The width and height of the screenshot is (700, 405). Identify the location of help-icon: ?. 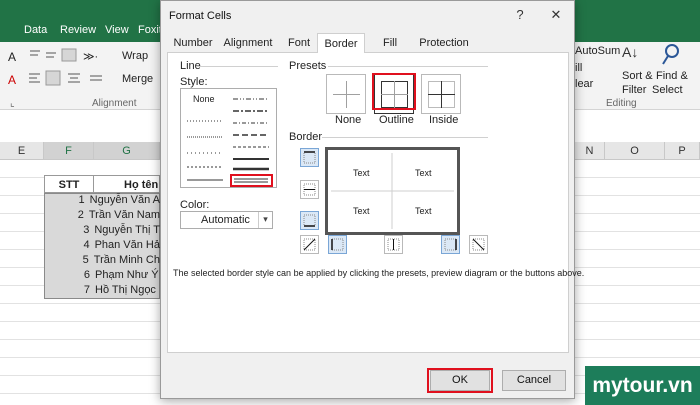
(520, 15).